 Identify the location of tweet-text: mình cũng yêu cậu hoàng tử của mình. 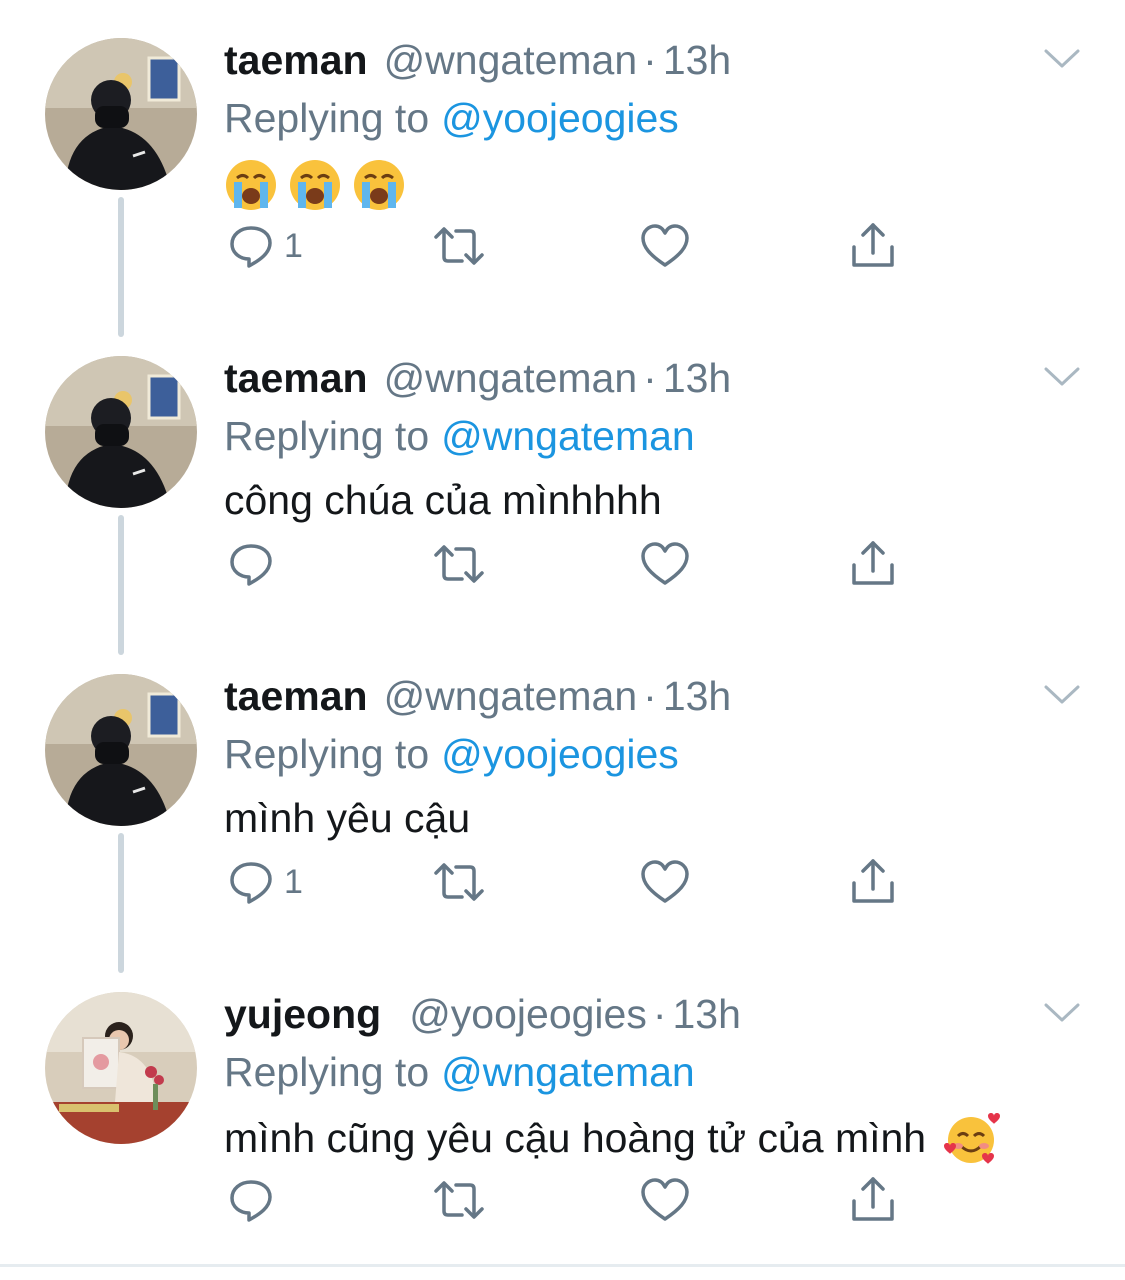
(617, 1138).